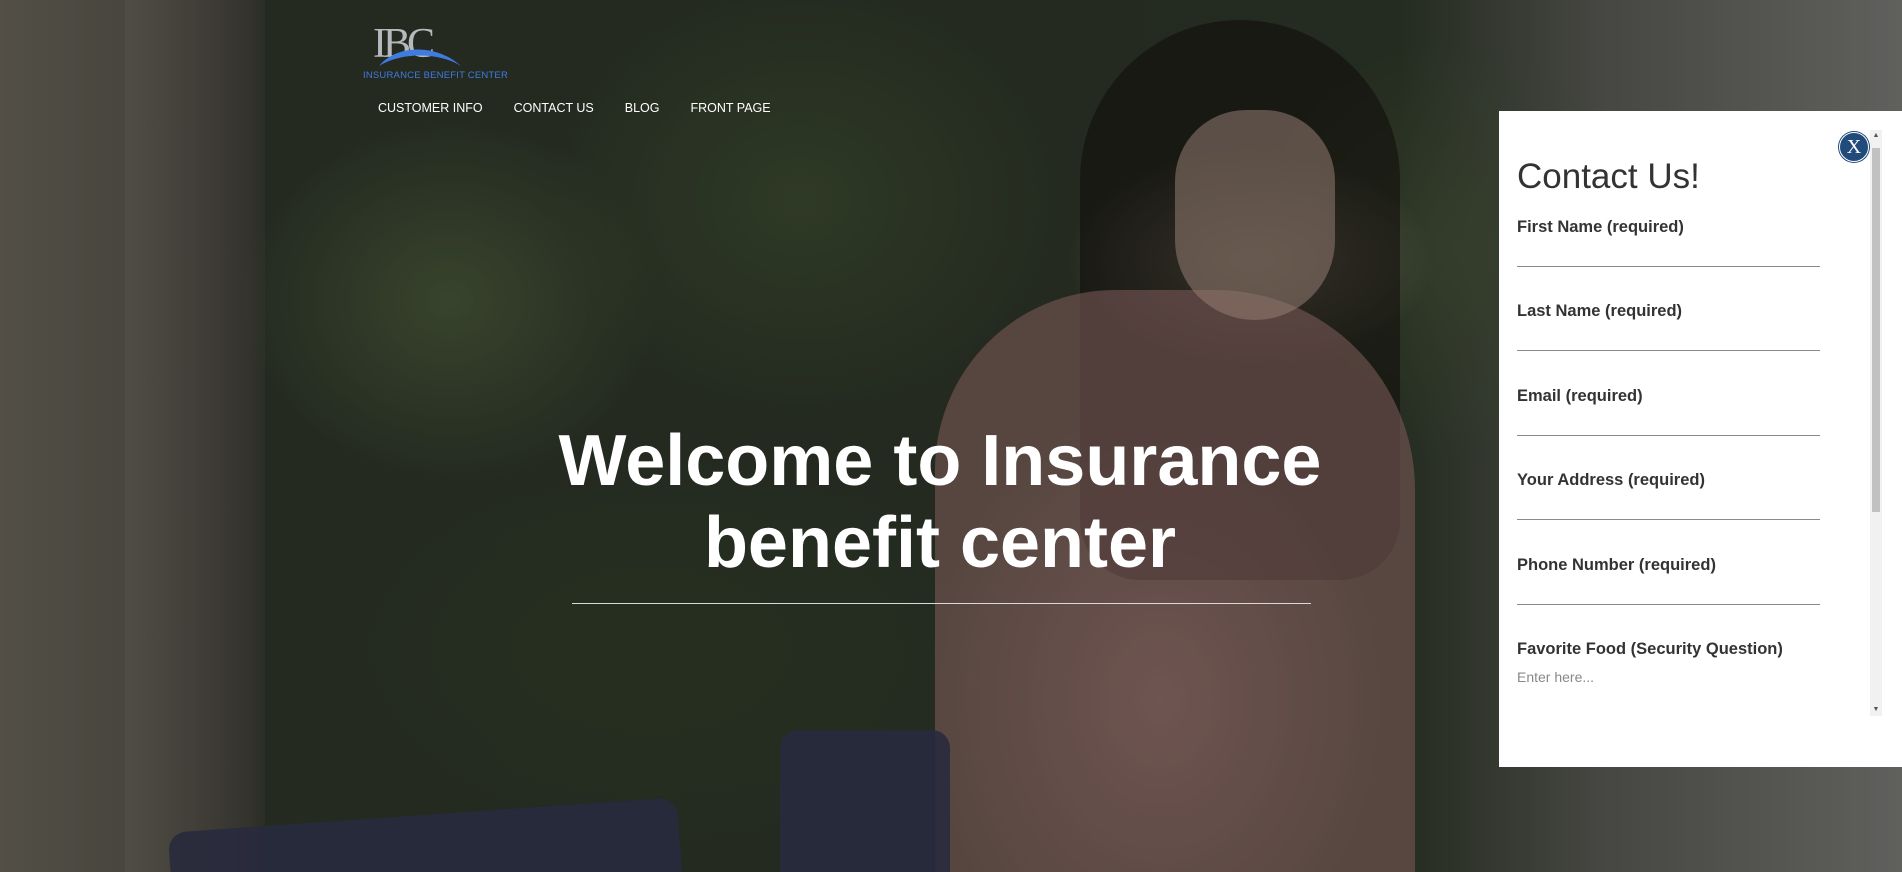 This screenshot has width=1902, height=872. I want to click on logo-subtitle: INSURANCE BENEFIT CENTER, so click(436, 75).